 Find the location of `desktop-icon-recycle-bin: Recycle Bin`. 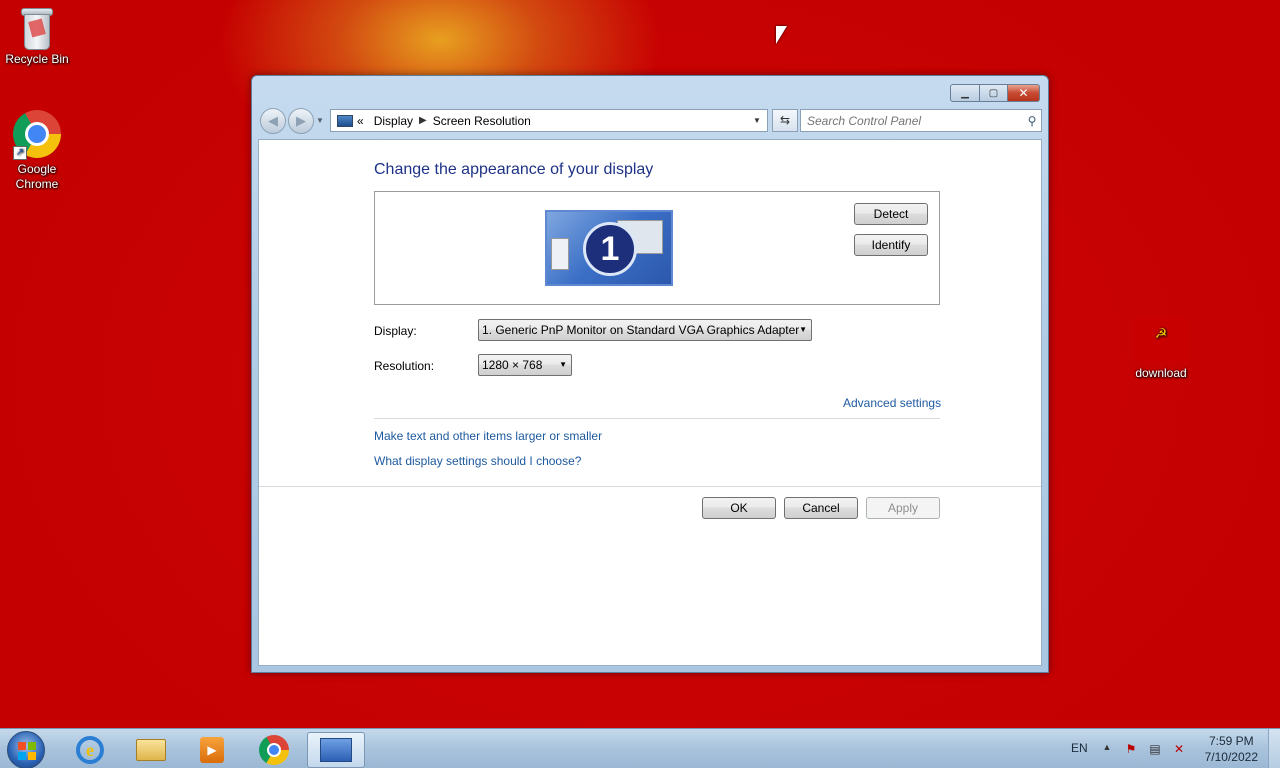

desktop-icon-recycle-bin: Recycle Bin is located at coordinates (37, 36).